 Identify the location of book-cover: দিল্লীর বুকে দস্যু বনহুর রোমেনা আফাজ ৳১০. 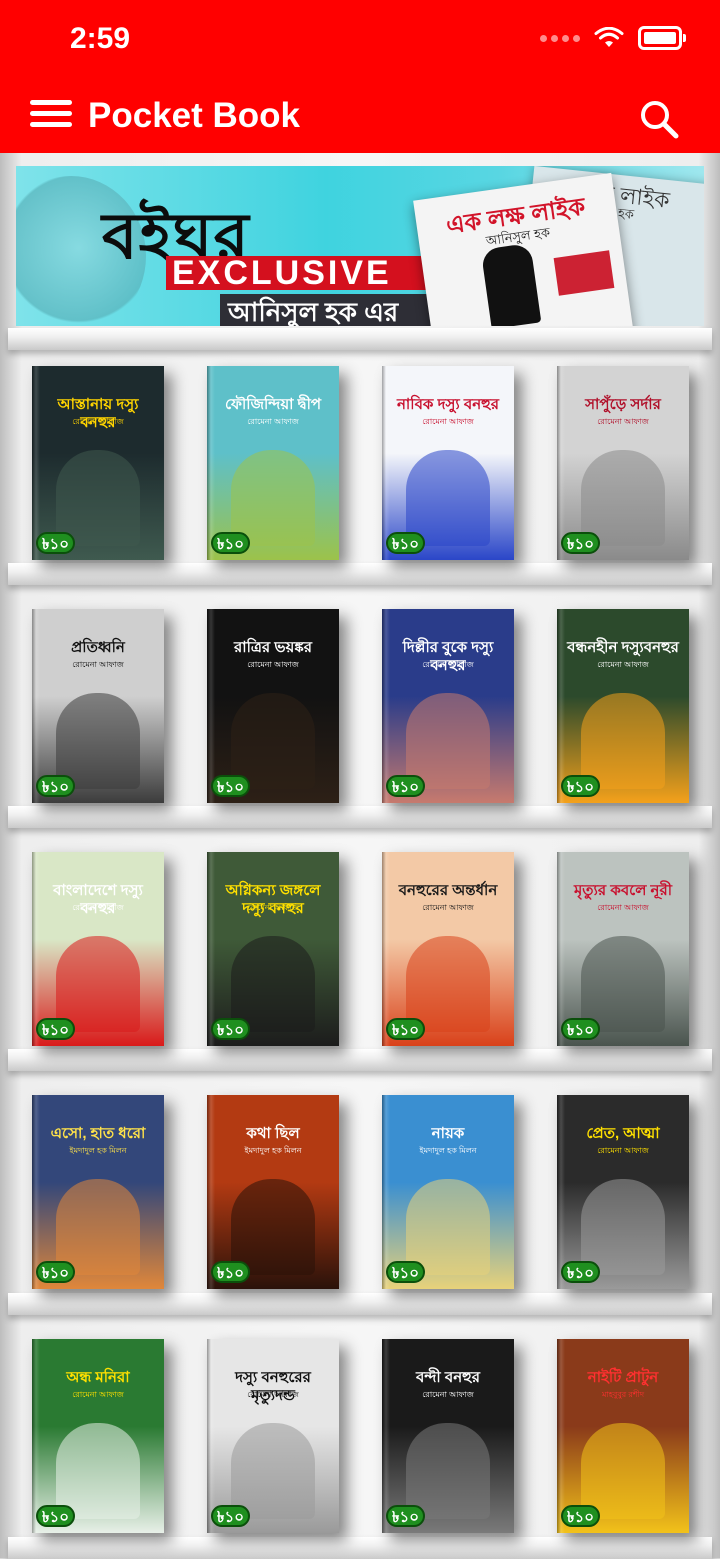
(448, 706).